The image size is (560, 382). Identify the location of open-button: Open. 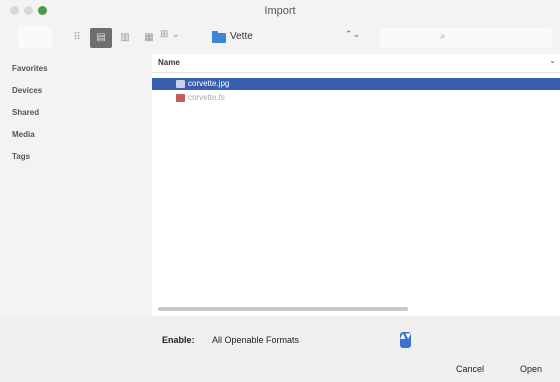
(531, 371).